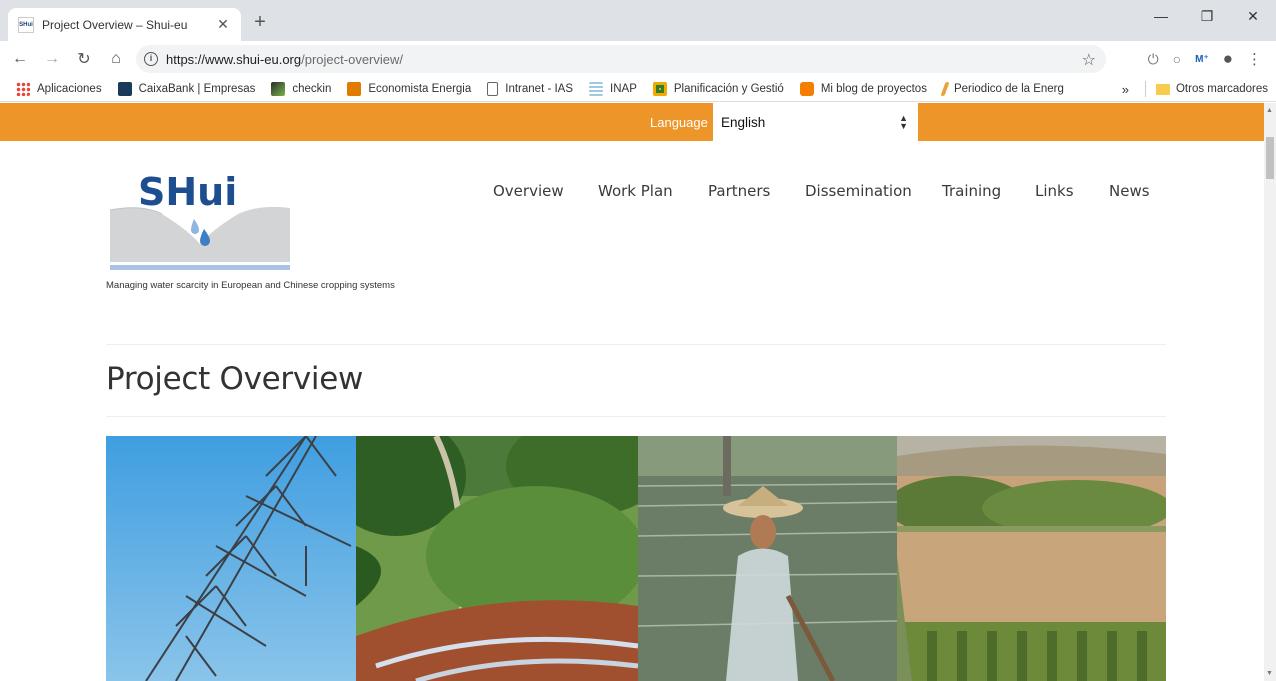 The width and height of the screenshot is (1276, 681). I want to click on bookmark-label: Aplicaciones, so click(69, 88).